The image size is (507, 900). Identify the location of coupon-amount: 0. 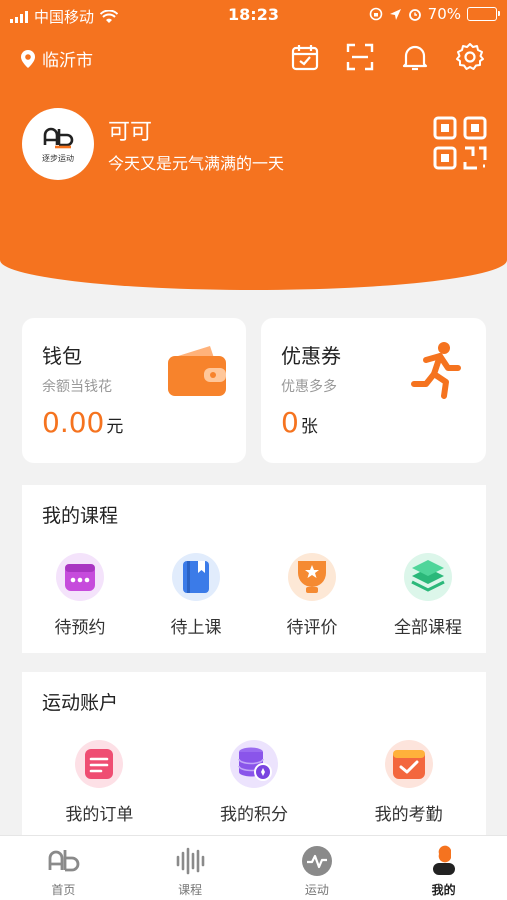
(290, 422).